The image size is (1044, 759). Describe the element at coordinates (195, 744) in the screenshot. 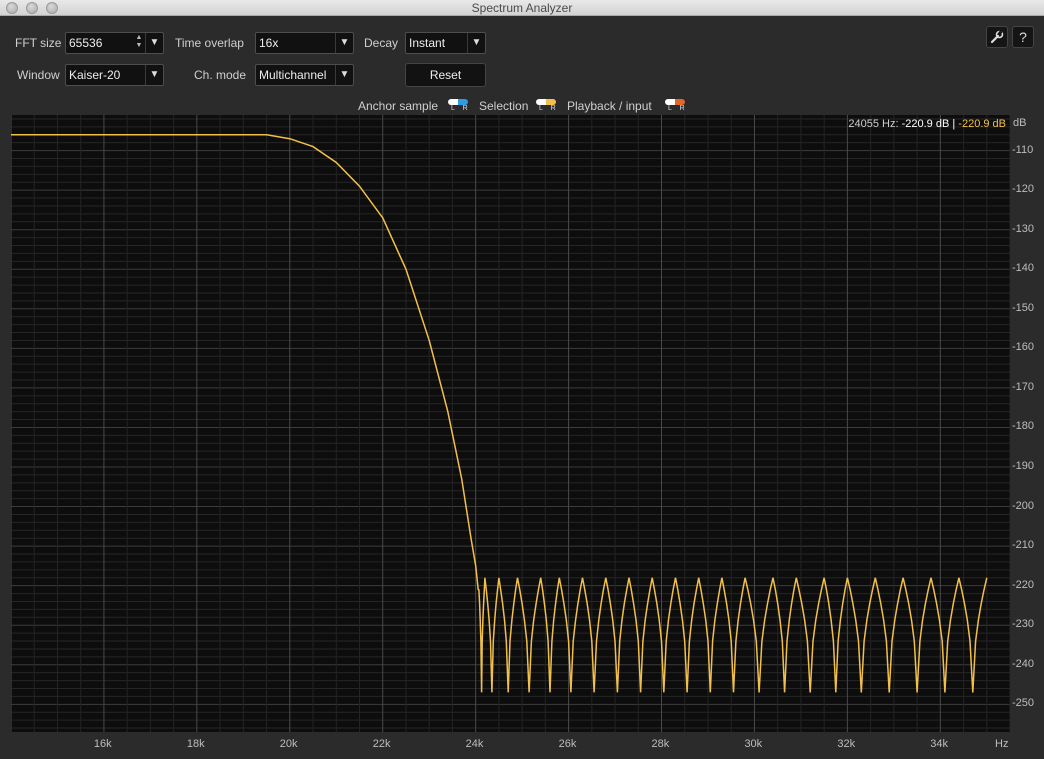

I see `x-tick-label: 18k` at that location.